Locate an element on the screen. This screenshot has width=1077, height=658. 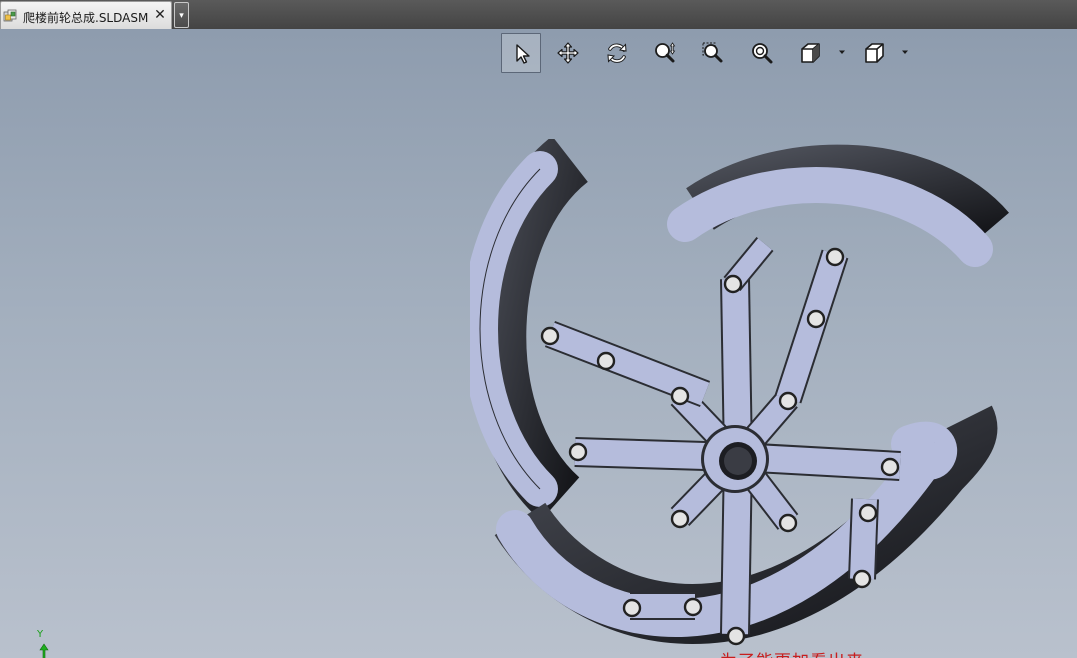
zoom-to-area-button is located at coordinates (713, 53).